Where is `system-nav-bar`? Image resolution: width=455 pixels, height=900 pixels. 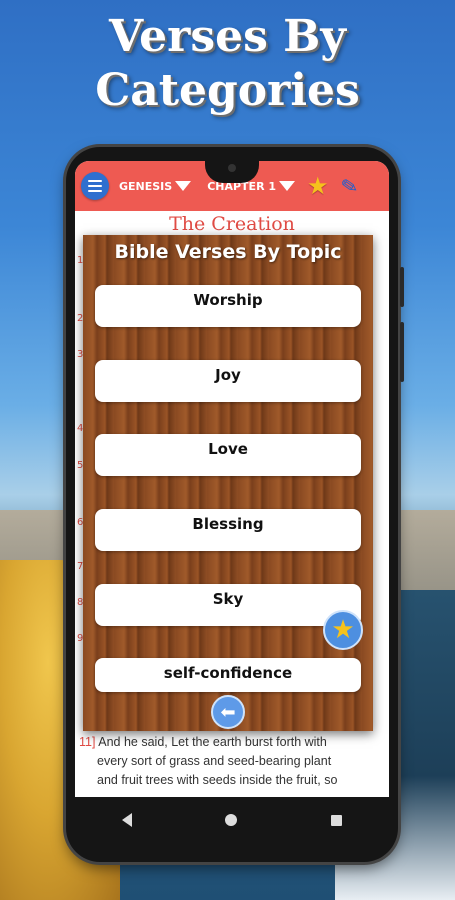
system-nav-bar is located at coordinates (232, 820).